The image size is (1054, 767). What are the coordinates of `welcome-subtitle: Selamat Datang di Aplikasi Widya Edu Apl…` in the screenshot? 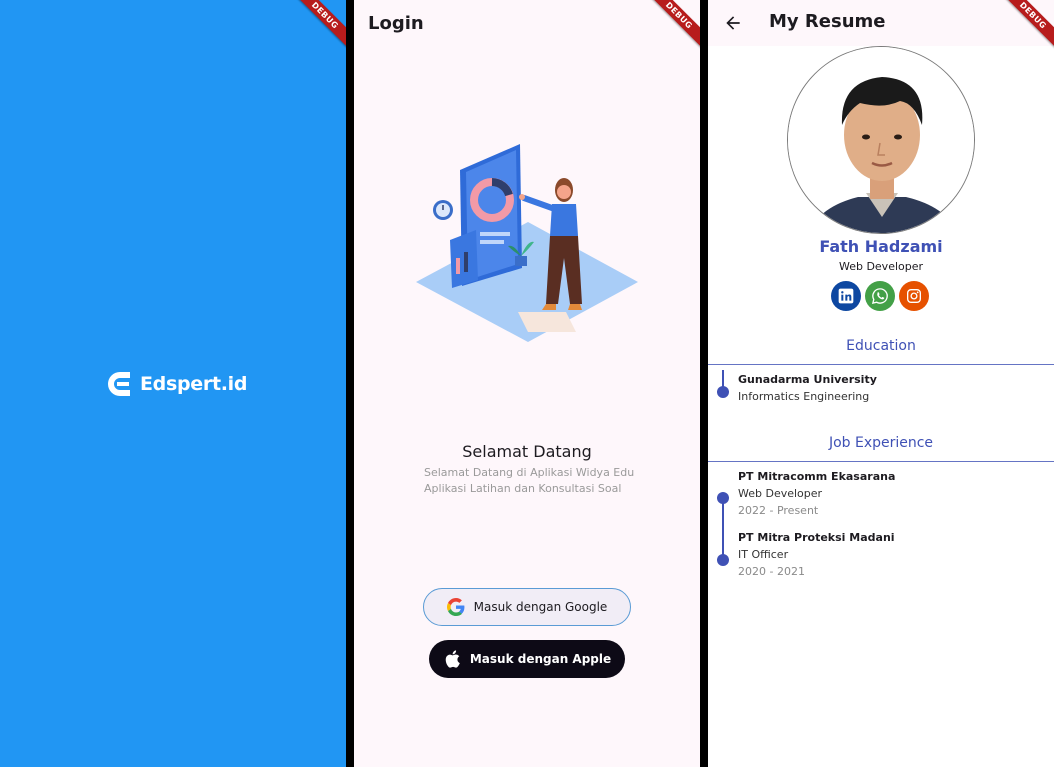 It's located at (529, 481).